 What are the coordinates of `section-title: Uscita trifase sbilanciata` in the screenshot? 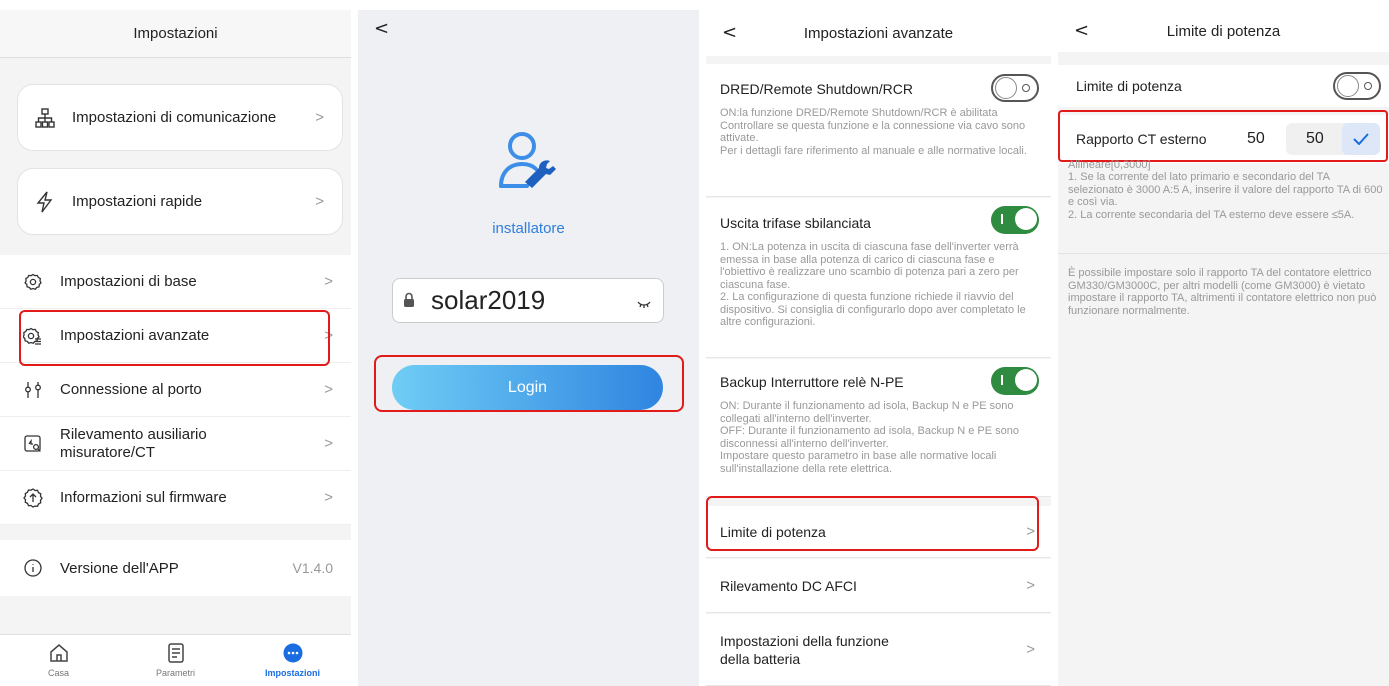 It's located at (795, 223).